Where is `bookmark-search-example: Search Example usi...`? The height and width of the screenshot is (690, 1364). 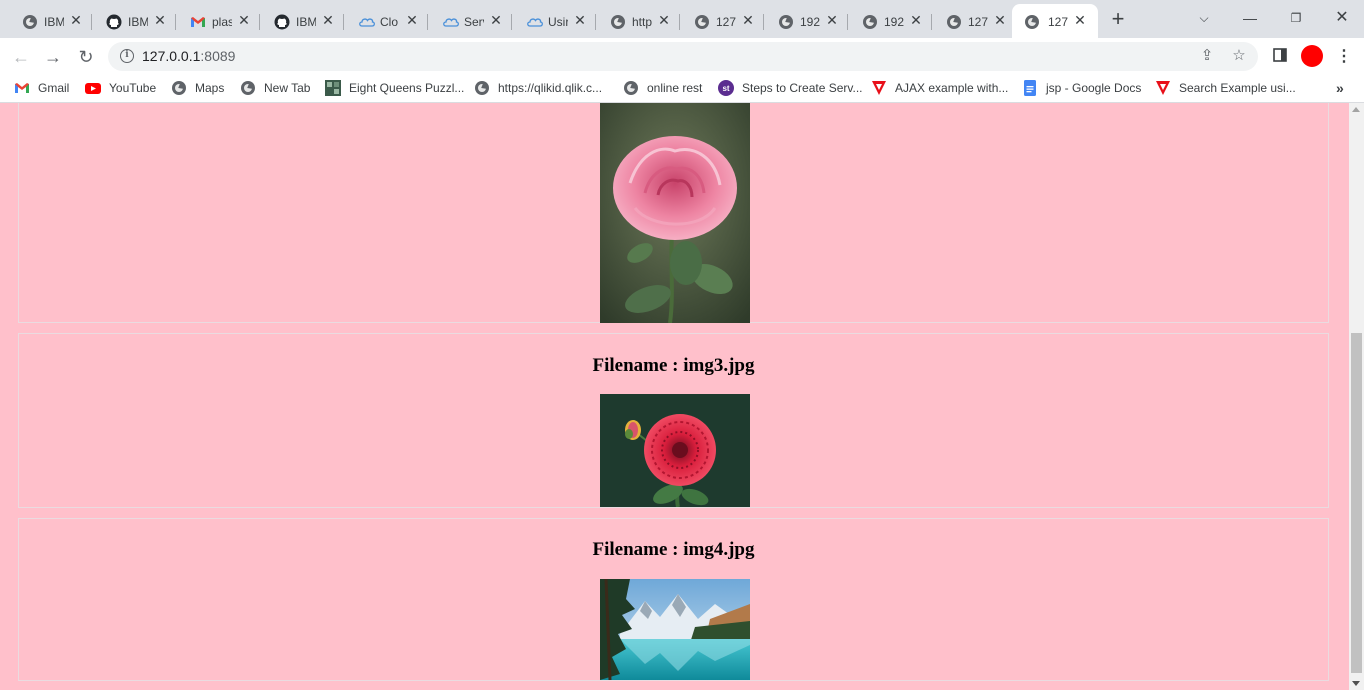 bookmark-search-example: Search Example usi... is located at coordinates (1225, 88).